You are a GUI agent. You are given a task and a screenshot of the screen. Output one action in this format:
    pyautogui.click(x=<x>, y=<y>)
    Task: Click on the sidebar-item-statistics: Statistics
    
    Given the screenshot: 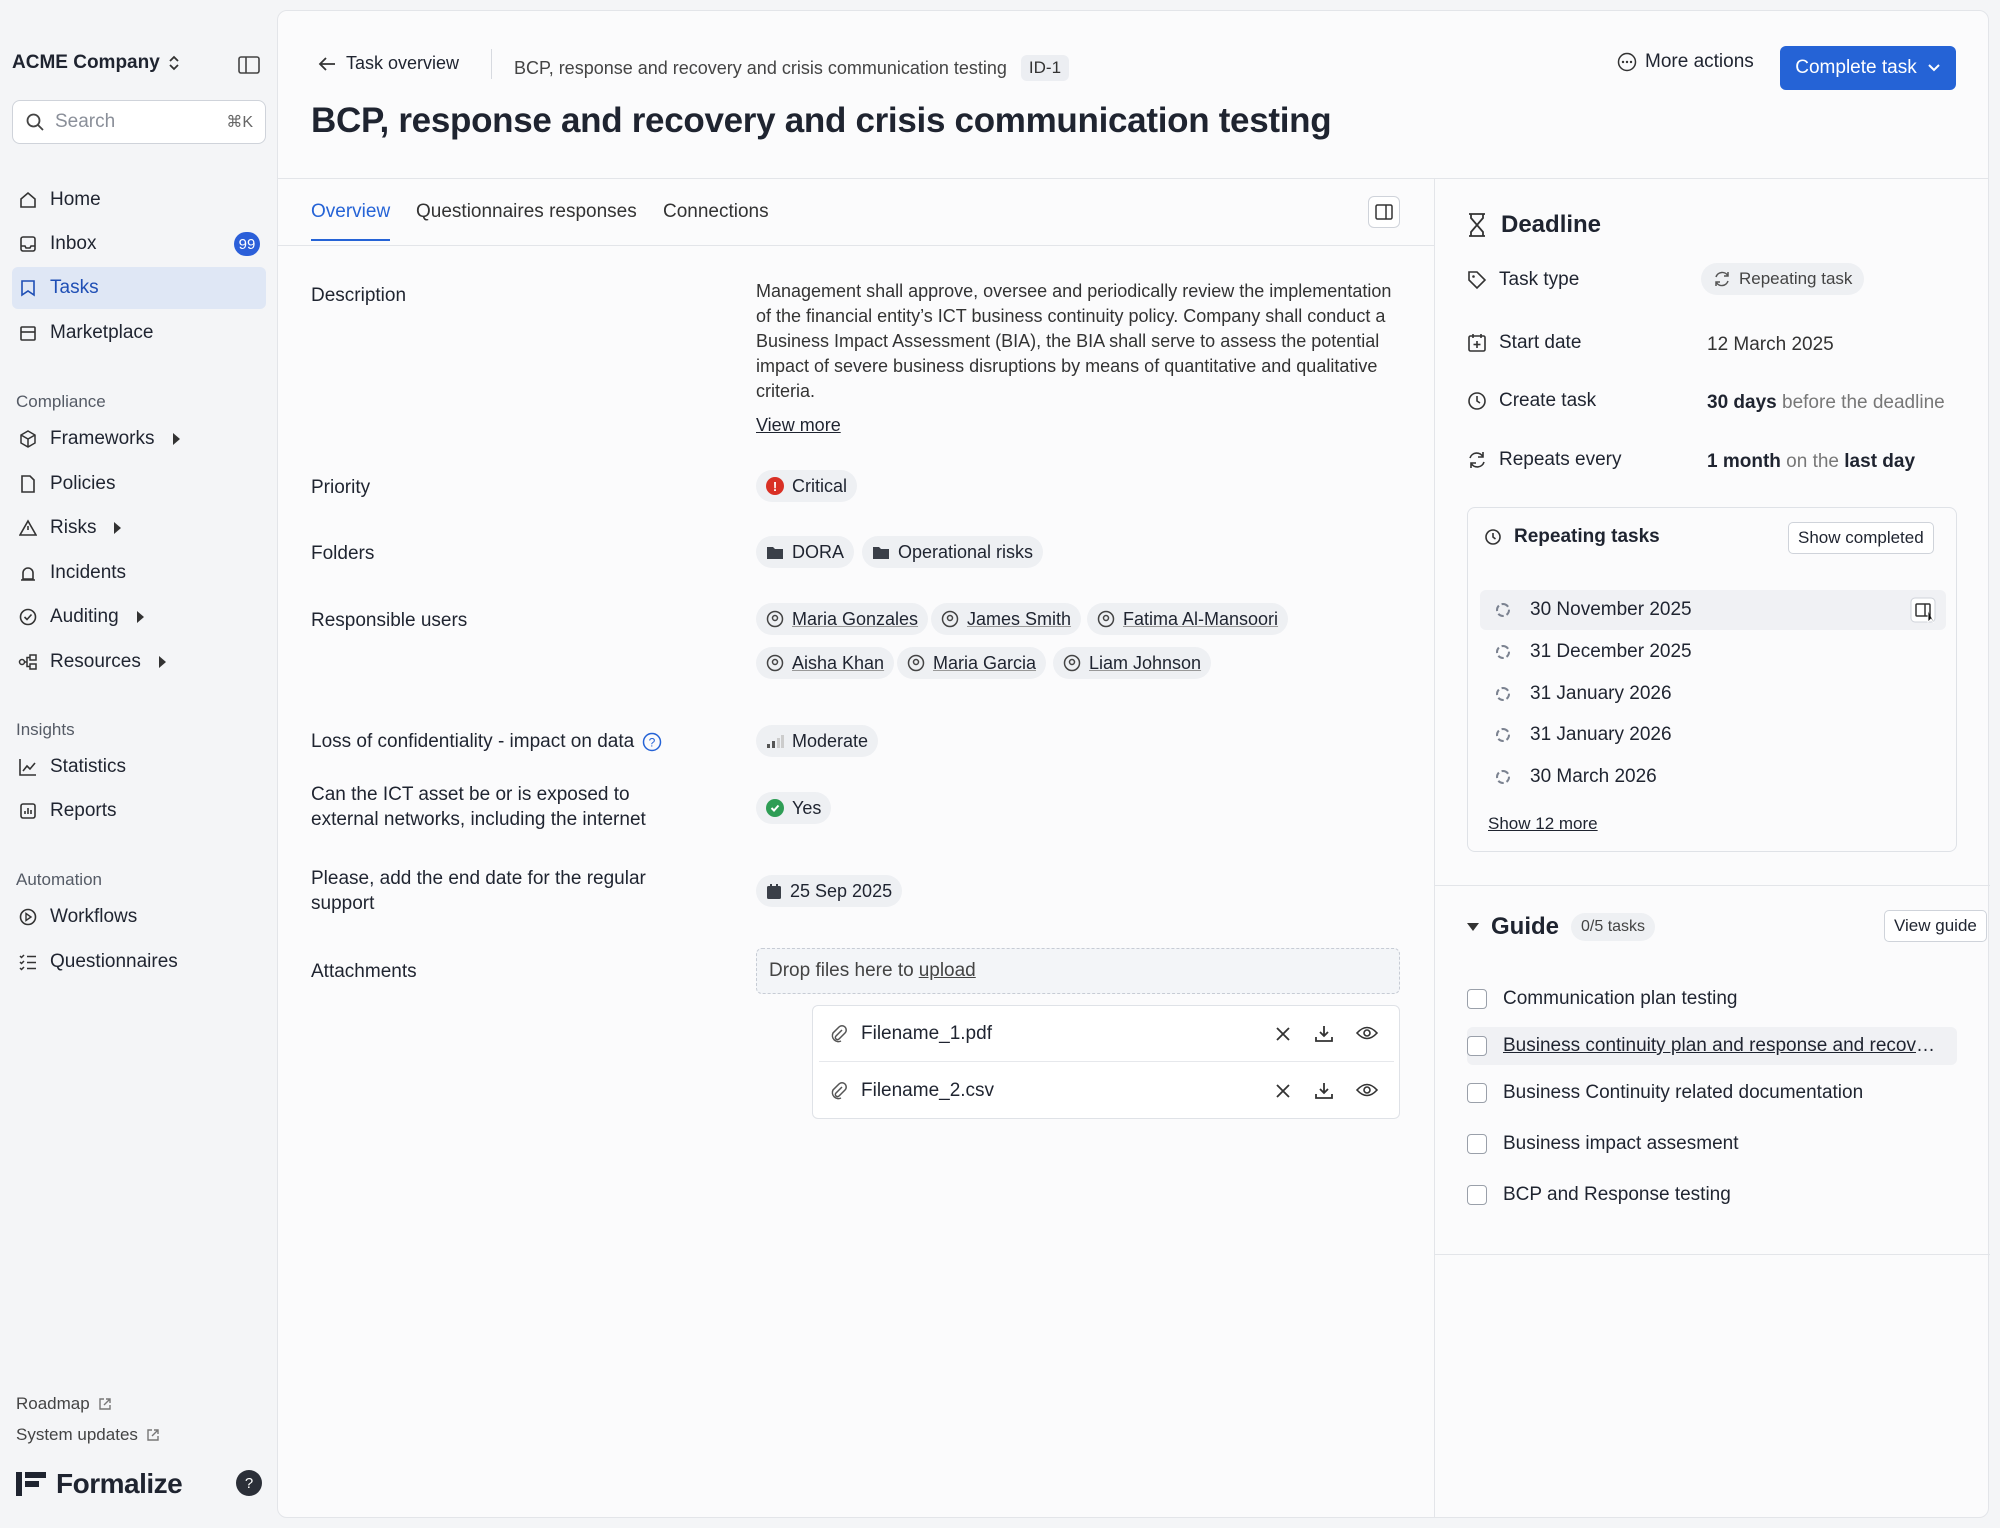 What is the action you would take?
    pyautogui.click(x=139, y=767)
    